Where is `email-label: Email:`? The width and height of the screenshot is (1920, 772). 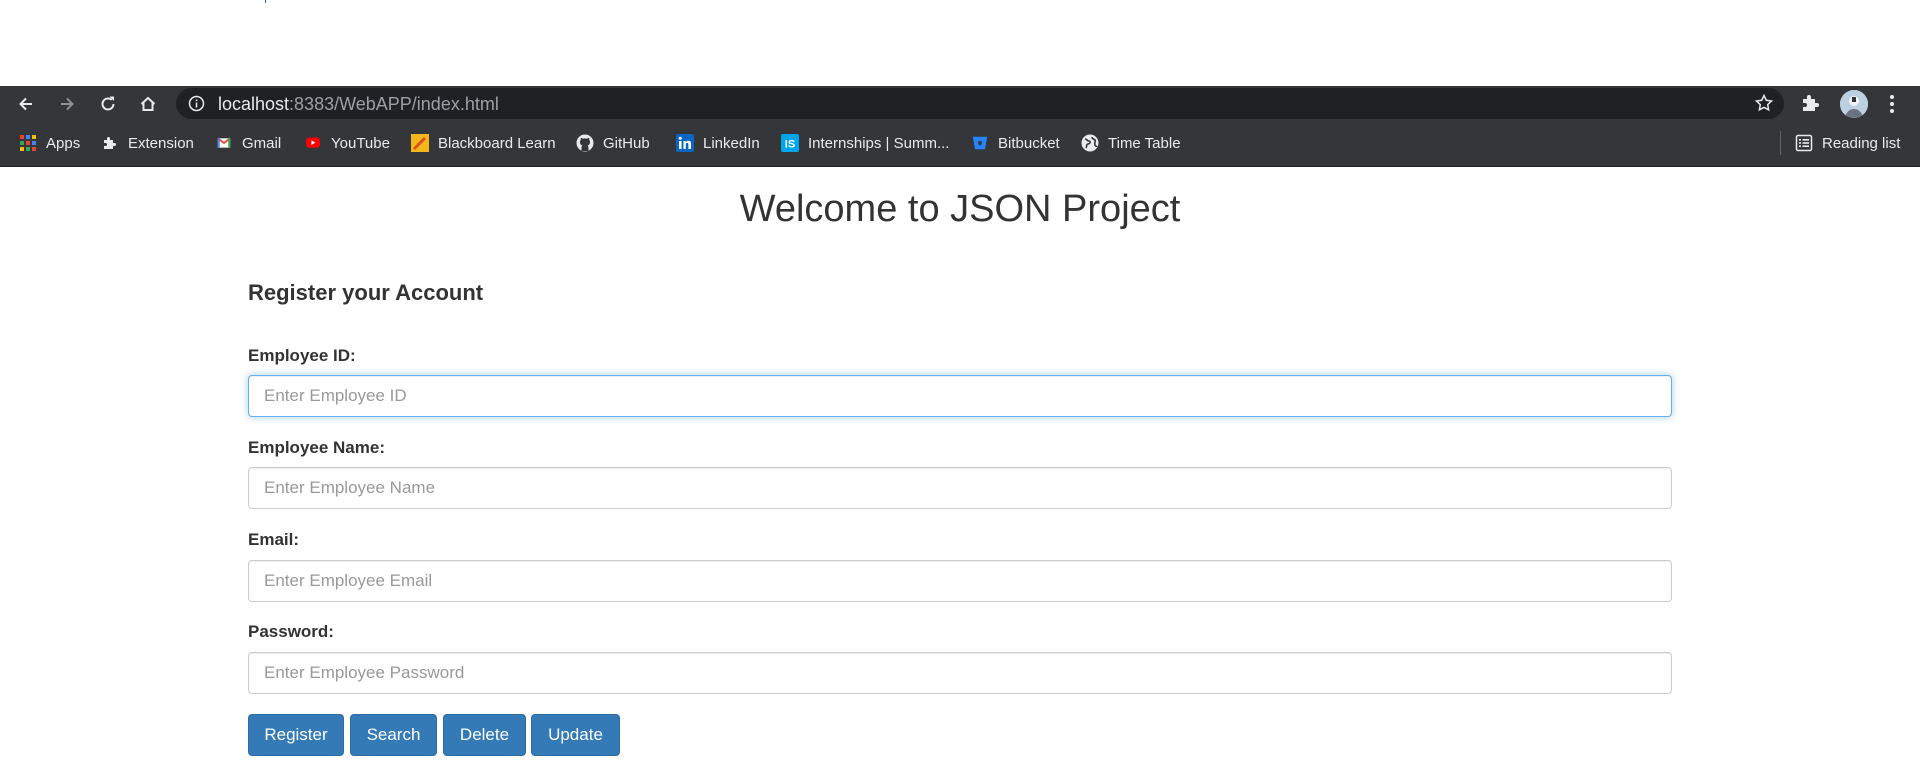
email-label: Email: is located at coordinates (274, 539).